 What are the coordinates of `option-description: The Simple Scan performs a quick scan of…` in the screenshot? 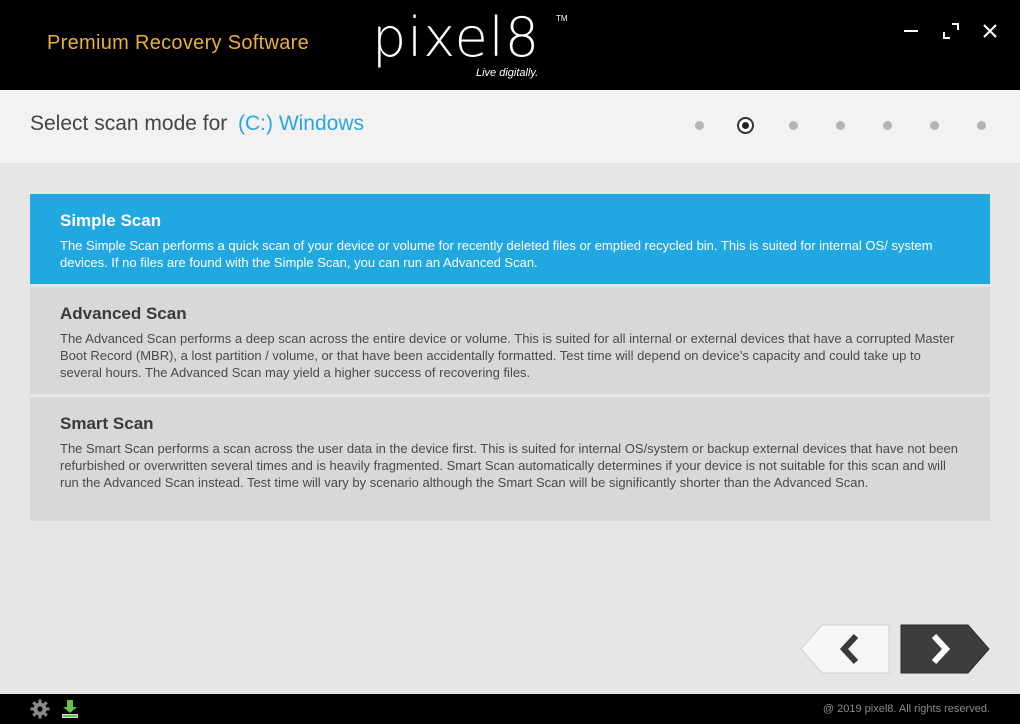 It's located at (496, 254).